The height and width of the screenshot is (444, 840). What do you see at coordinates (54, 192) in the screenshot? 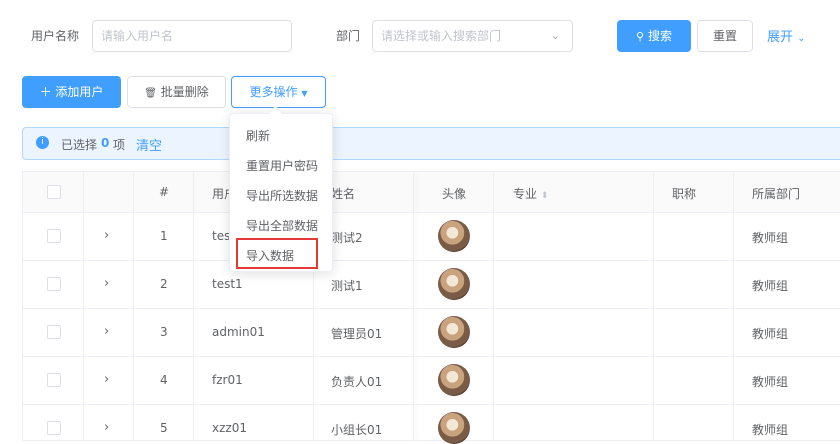
I see `select-all-checkbox` at bounding box center [54, 192].